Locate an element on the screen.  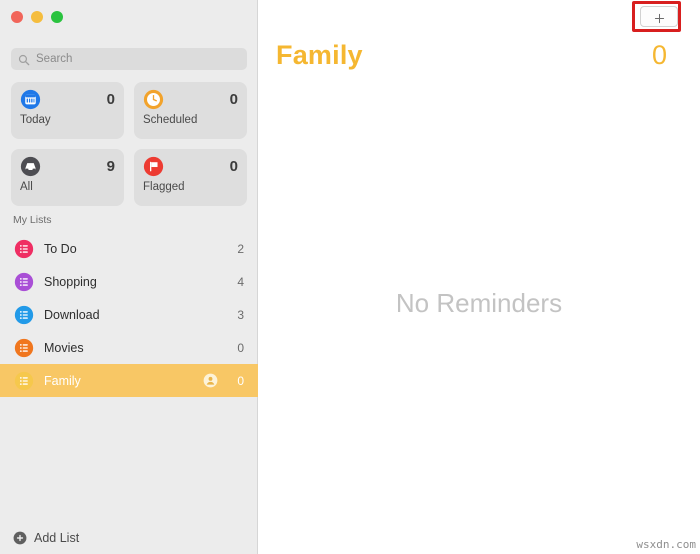
list-item-to-do: To Do 2 is located at coordinates (129, 248).